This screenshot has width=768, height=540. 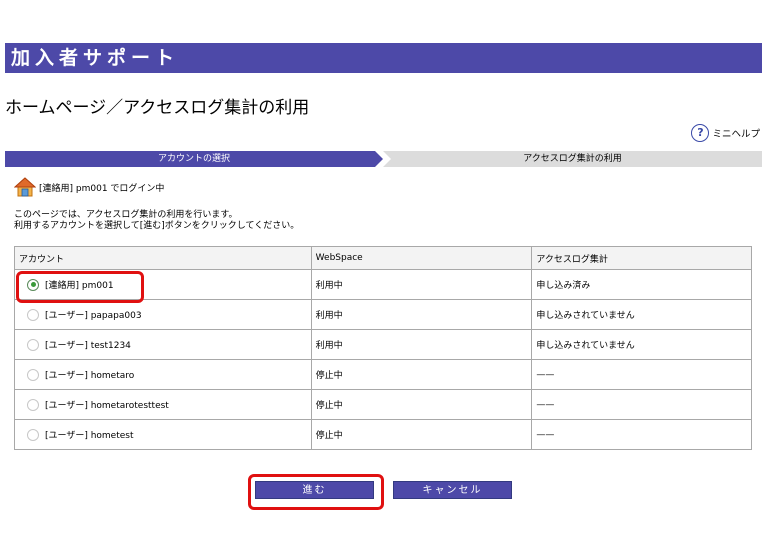 I want to click on table-row: [ユーザー] hometest 停止中 ——, so click(x=383, y=434).